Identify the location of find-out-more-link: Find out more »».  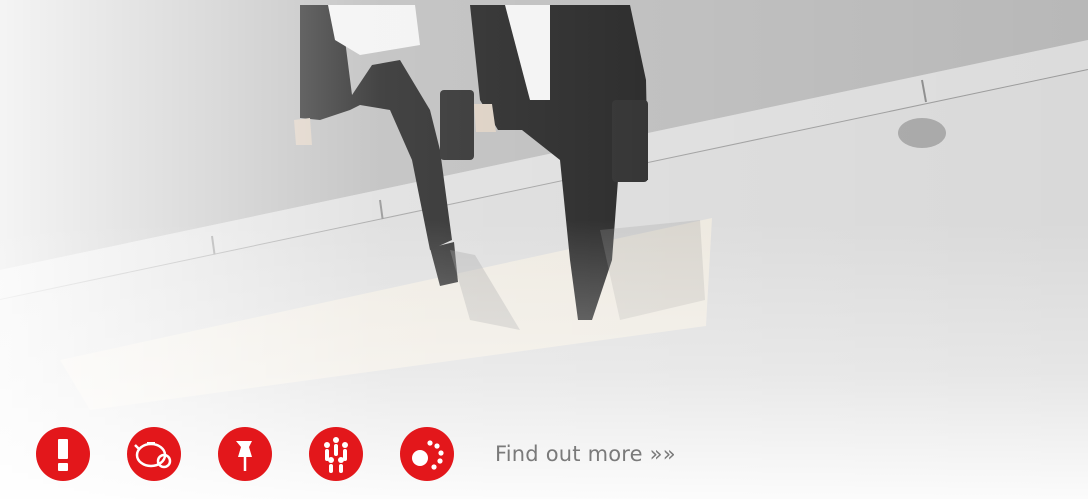
(585, 454).